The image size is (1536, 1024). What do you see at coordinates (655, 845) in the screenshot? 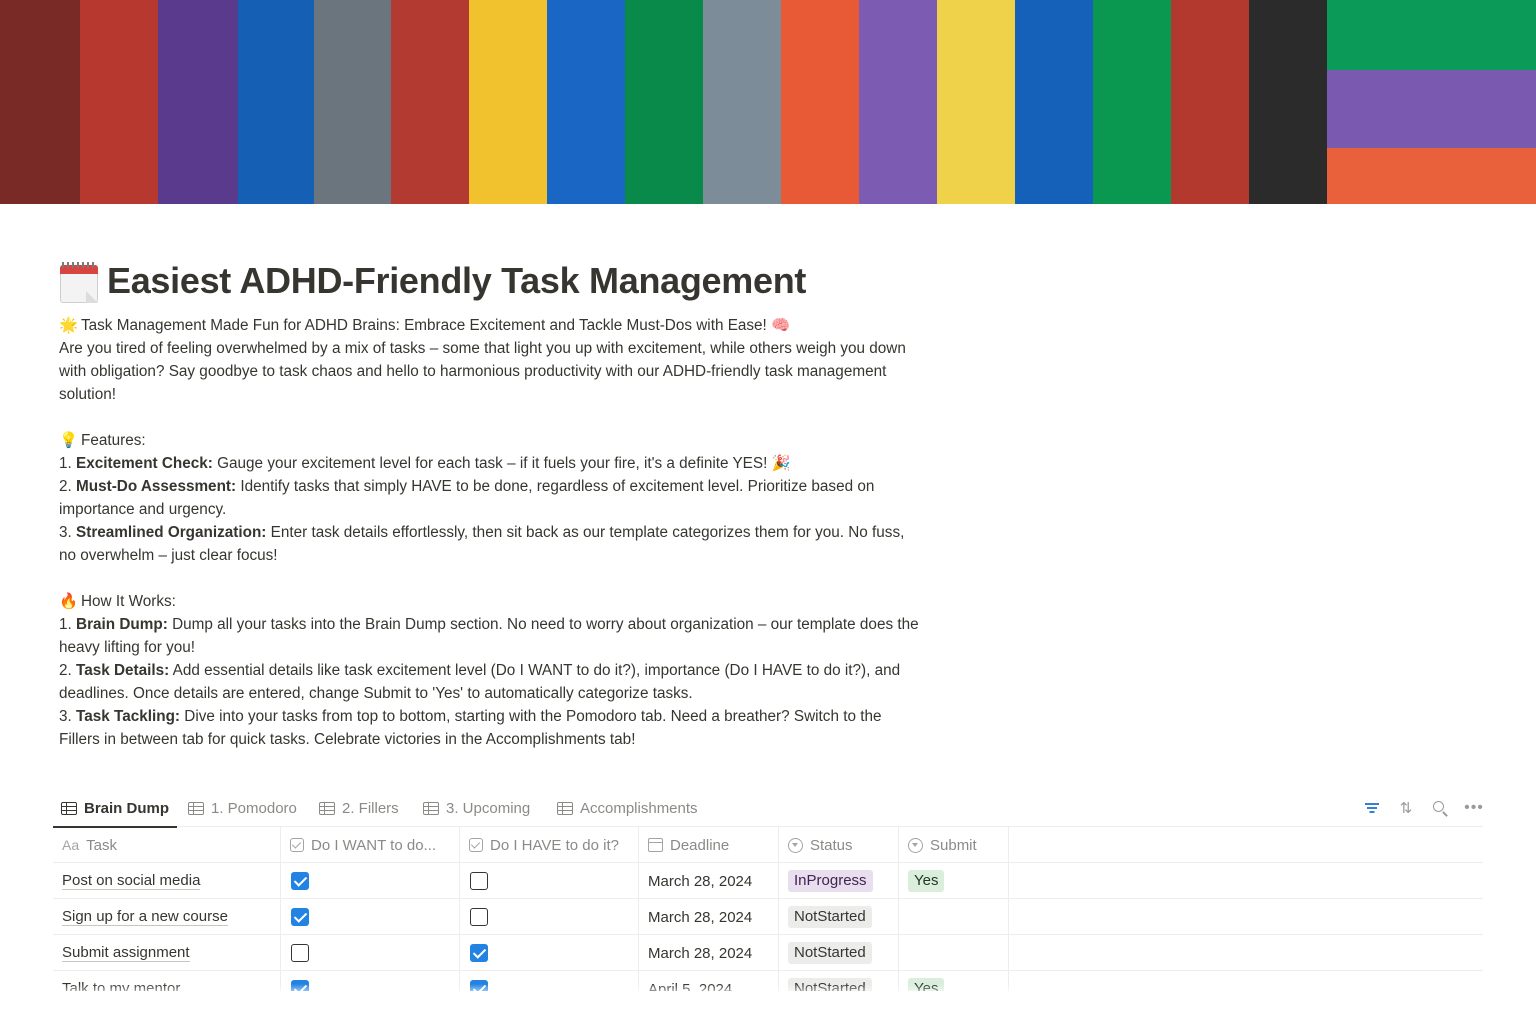
I see `calendar-icon` at bounding box center [655, 845].